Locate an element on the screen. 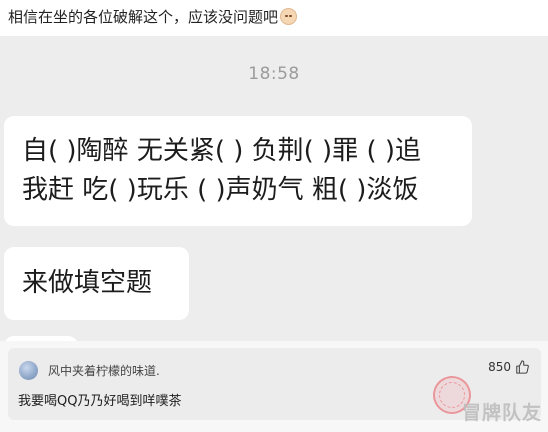  watermark: 冒牌队友 is located at coordinates (501, 413).